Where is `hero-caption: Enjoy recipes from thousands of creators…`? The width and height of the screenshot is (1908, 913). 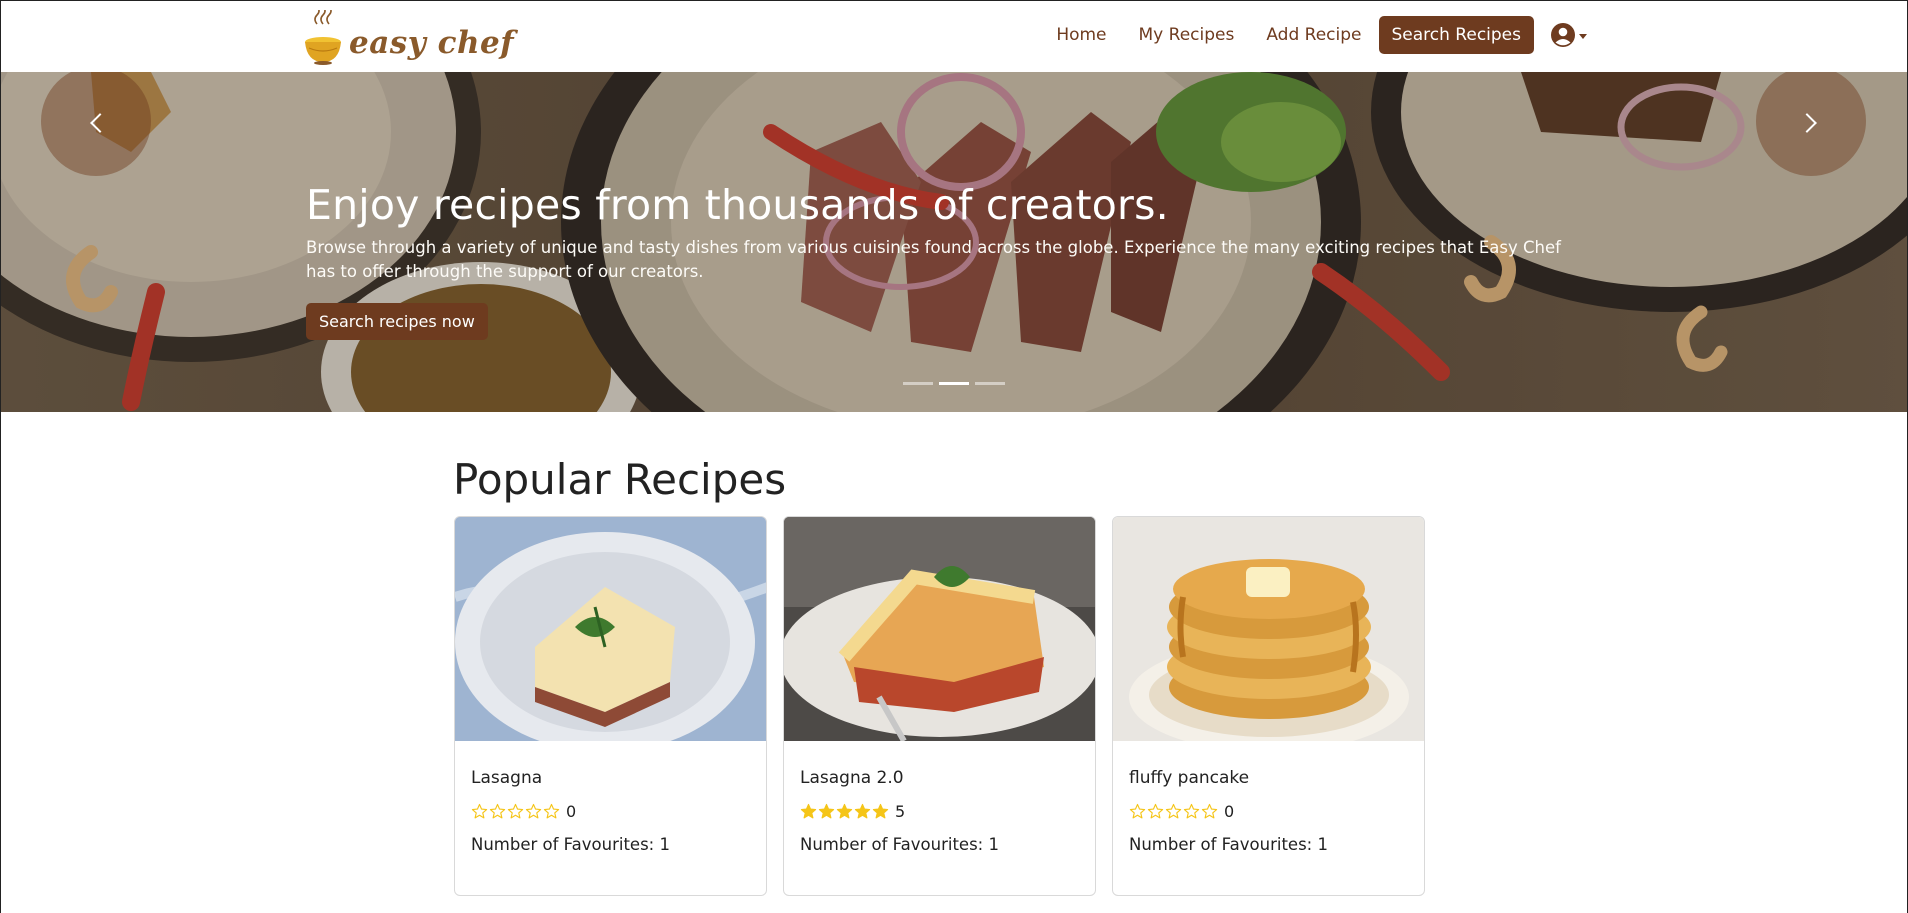 hero-caption: Enjoy recipes from thousands of creators… is located at coordinates (946, 260).